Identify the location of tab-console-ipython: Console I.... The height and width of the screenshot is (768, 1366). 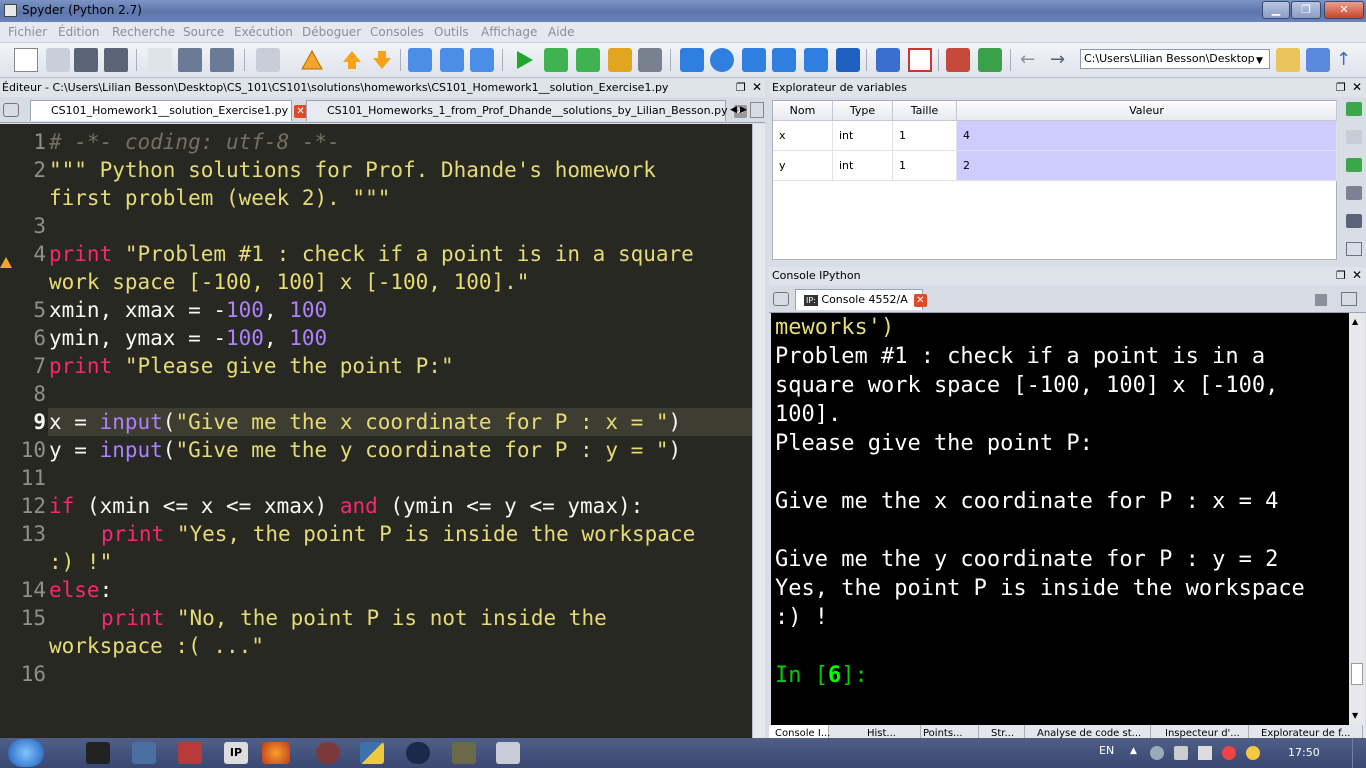
(799, 732).